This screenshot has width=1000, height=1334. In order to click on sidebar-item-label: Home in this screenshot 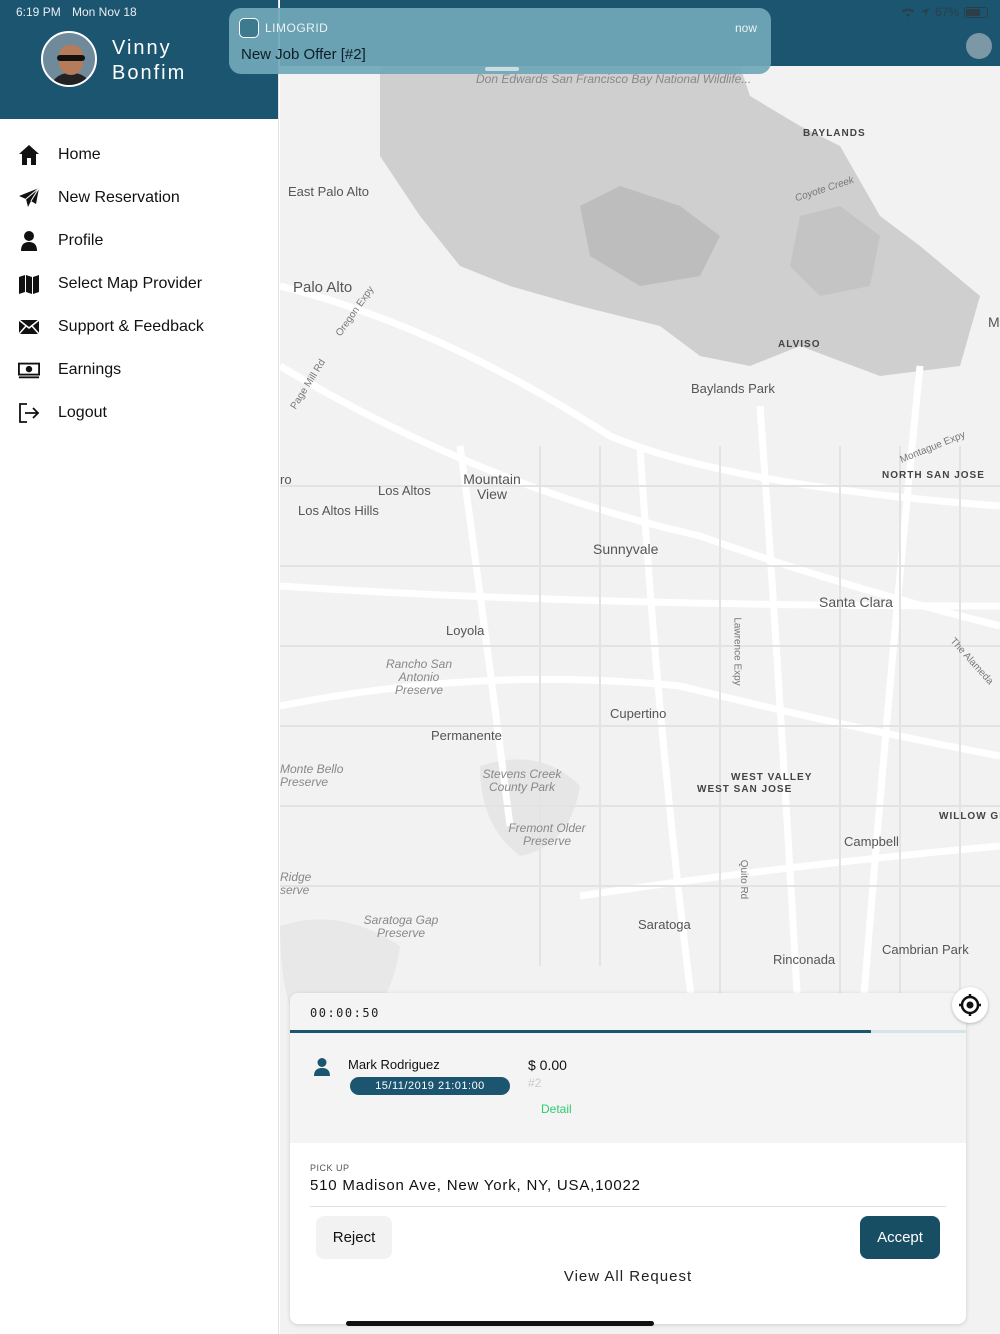, I will do `click(79, 154)`.